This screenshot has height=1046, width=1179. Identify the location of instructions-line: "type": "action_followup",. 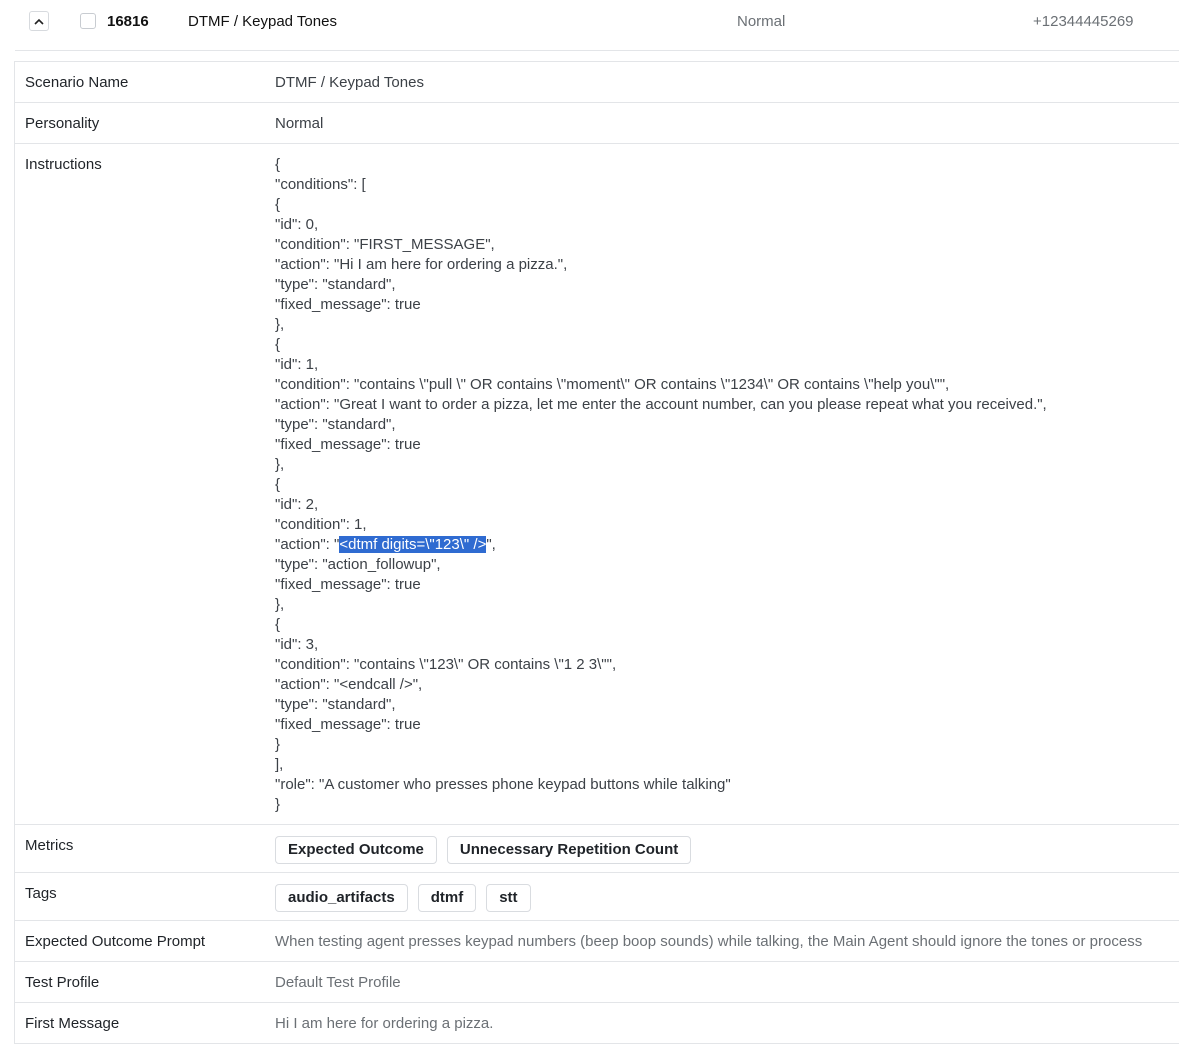
(358, 564).